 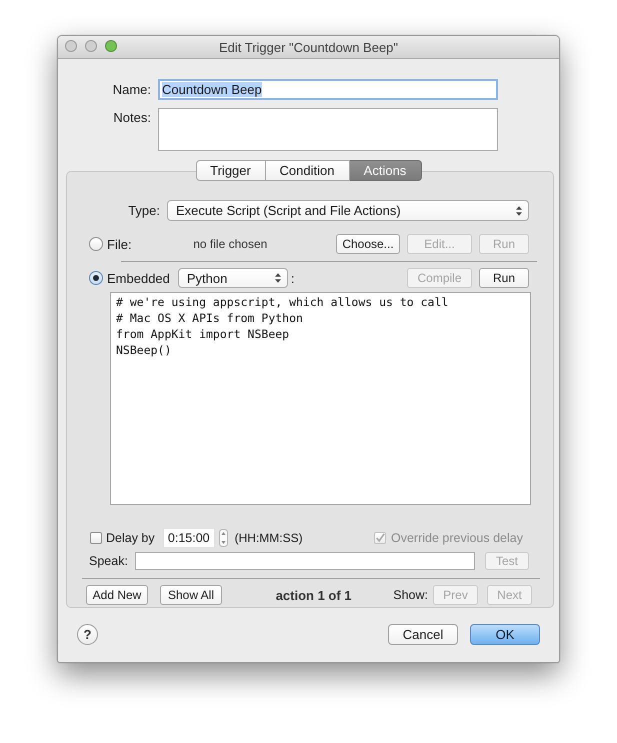 What do you see at coordinates (117, 595) in the screenshot?
I see `add-new-button: Add New` at bounding box center [117, 595].